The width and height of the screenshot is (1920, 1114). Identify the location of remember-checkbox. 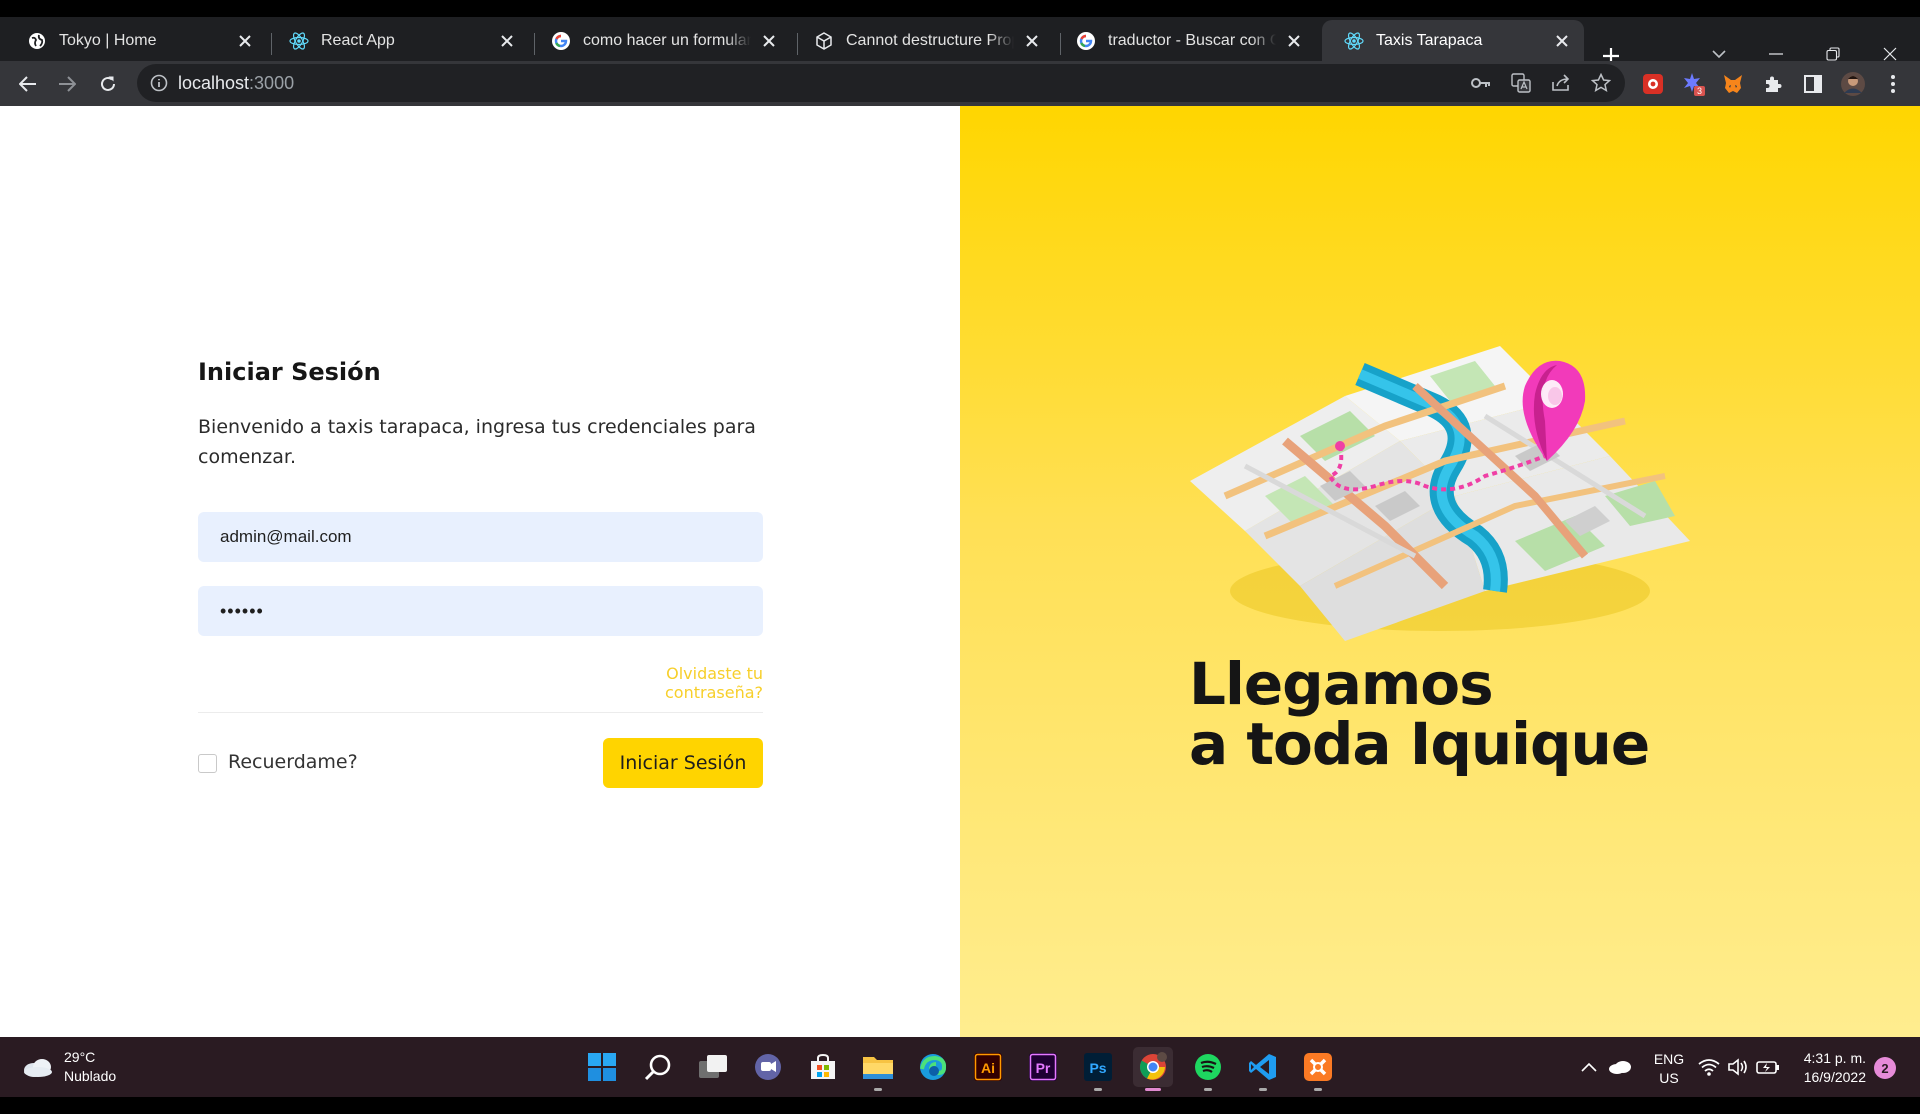
(207, 763).